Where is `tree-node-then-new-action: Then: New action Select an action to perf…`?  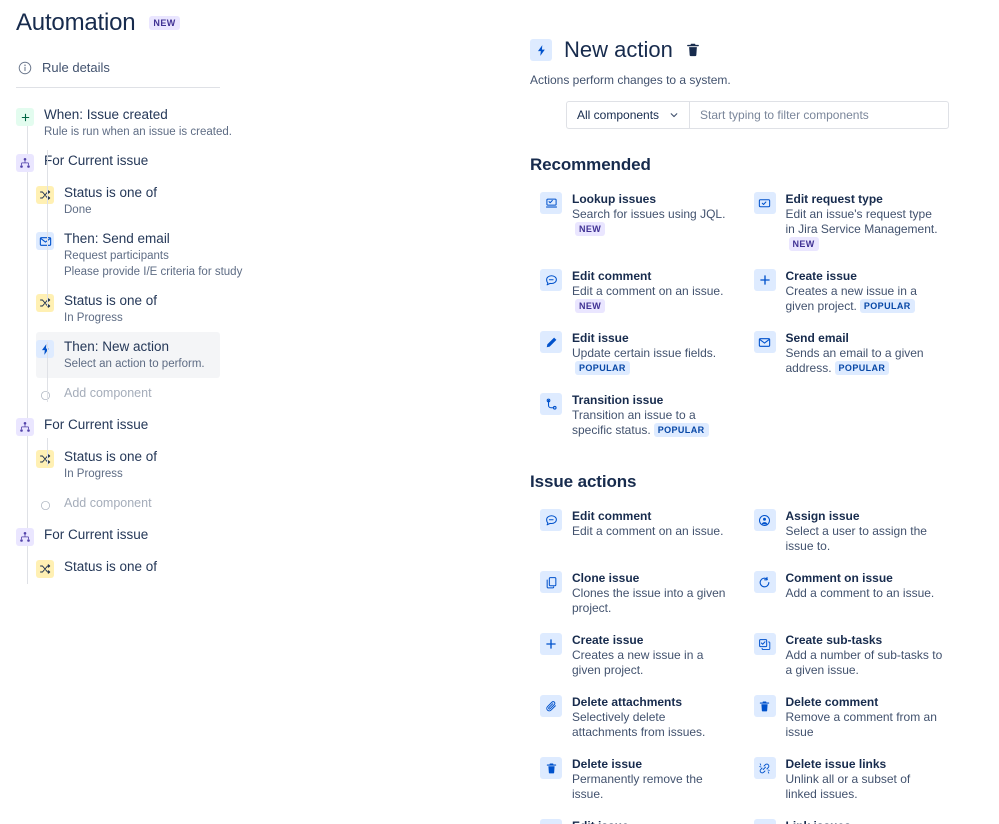
tree-node-then-new-action: Then: New action Select an action to perf… is located at coordinates (128, 355).